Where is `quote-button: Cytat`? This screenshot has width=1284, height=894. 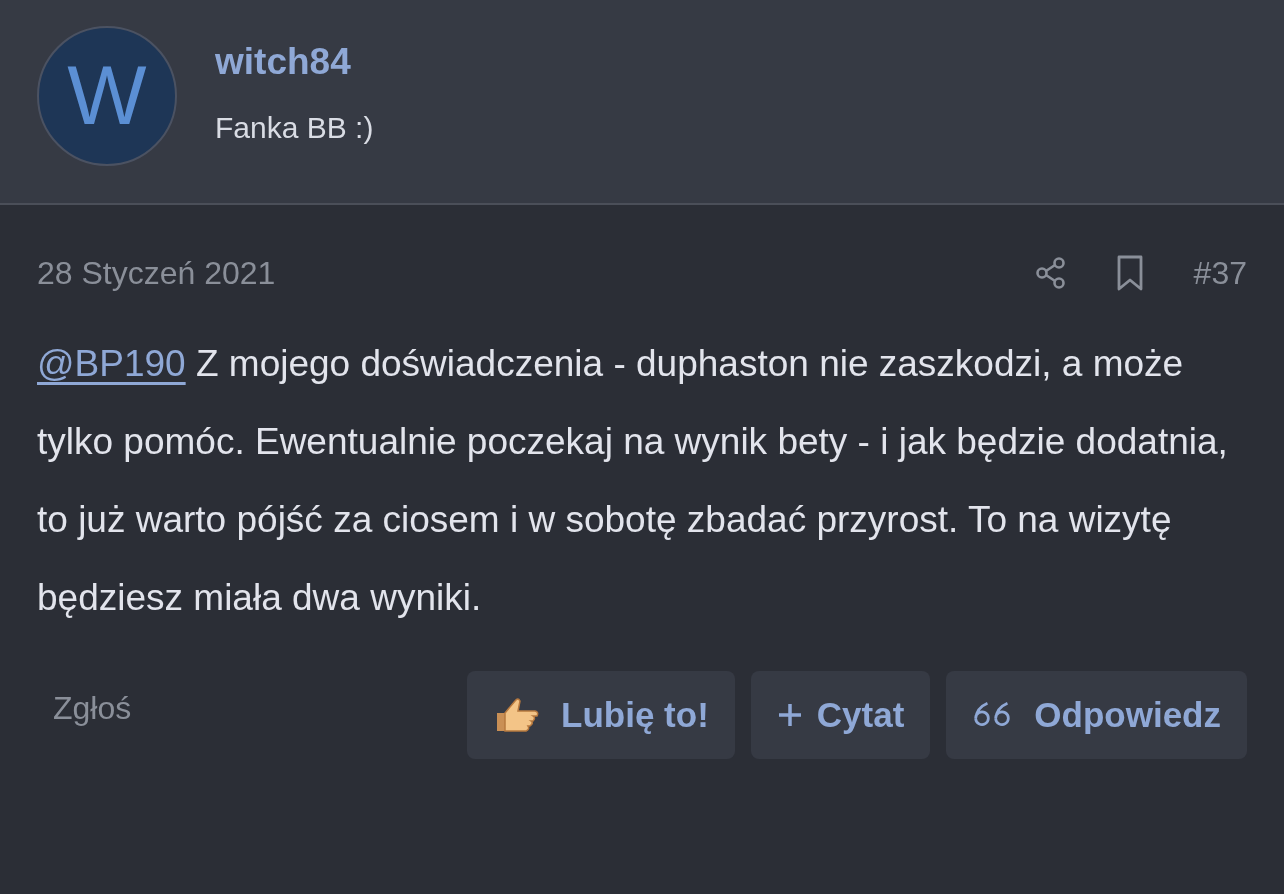 quote-button: Cytat is located at coordinates (840, 715).